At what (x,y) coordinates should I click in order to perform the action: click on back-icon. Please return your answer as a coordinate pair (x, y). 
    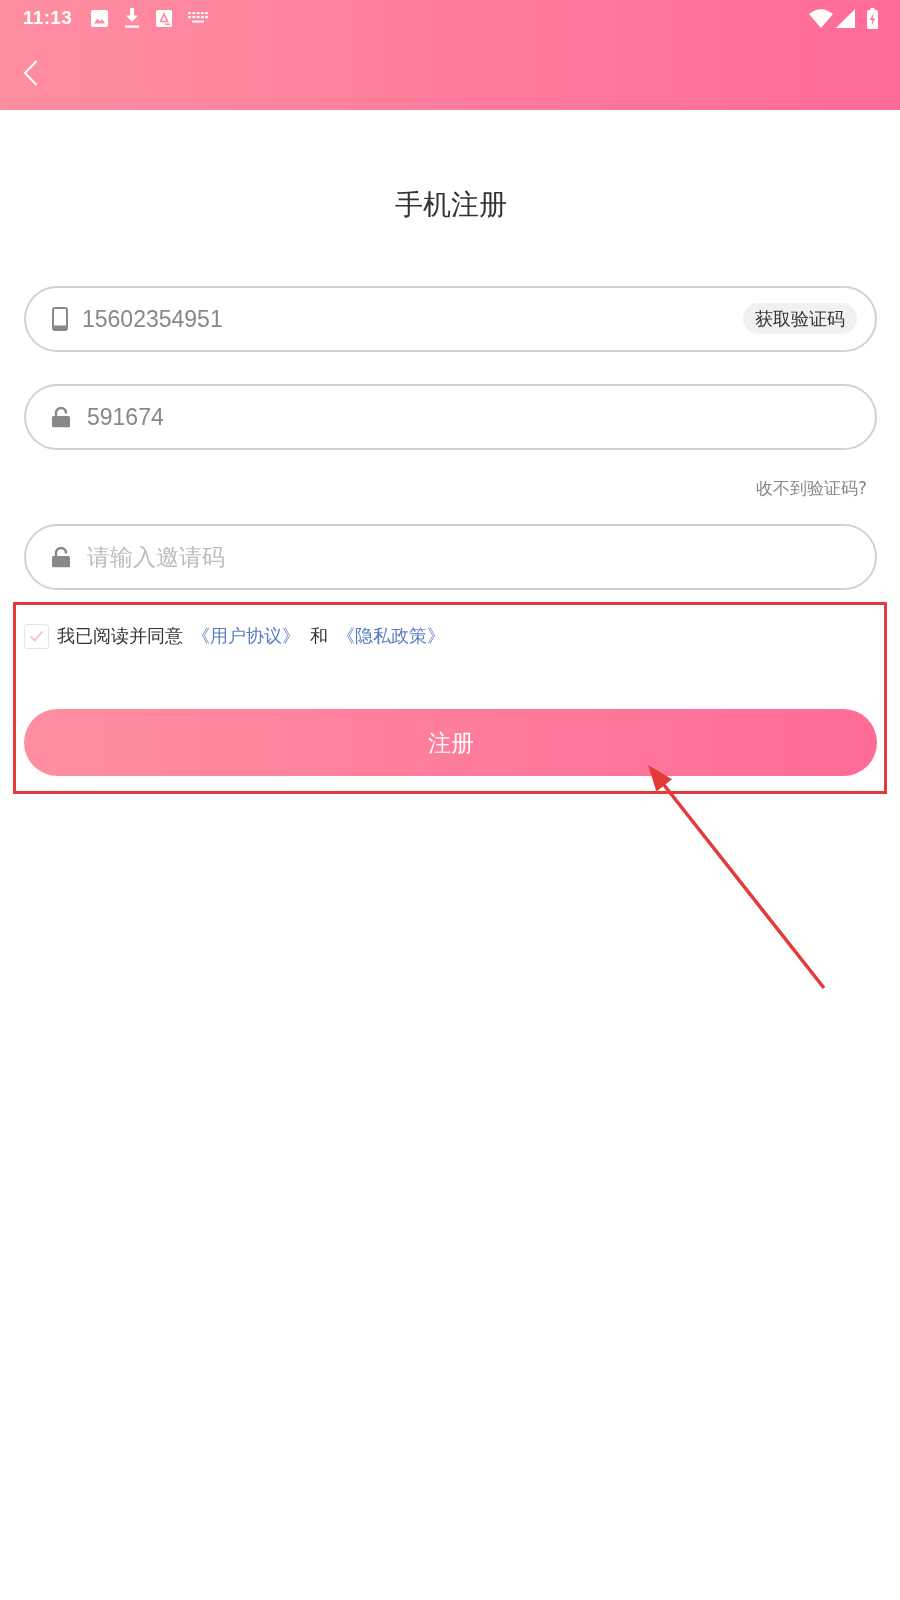
    Looking at the image, I should click on (30, 73).